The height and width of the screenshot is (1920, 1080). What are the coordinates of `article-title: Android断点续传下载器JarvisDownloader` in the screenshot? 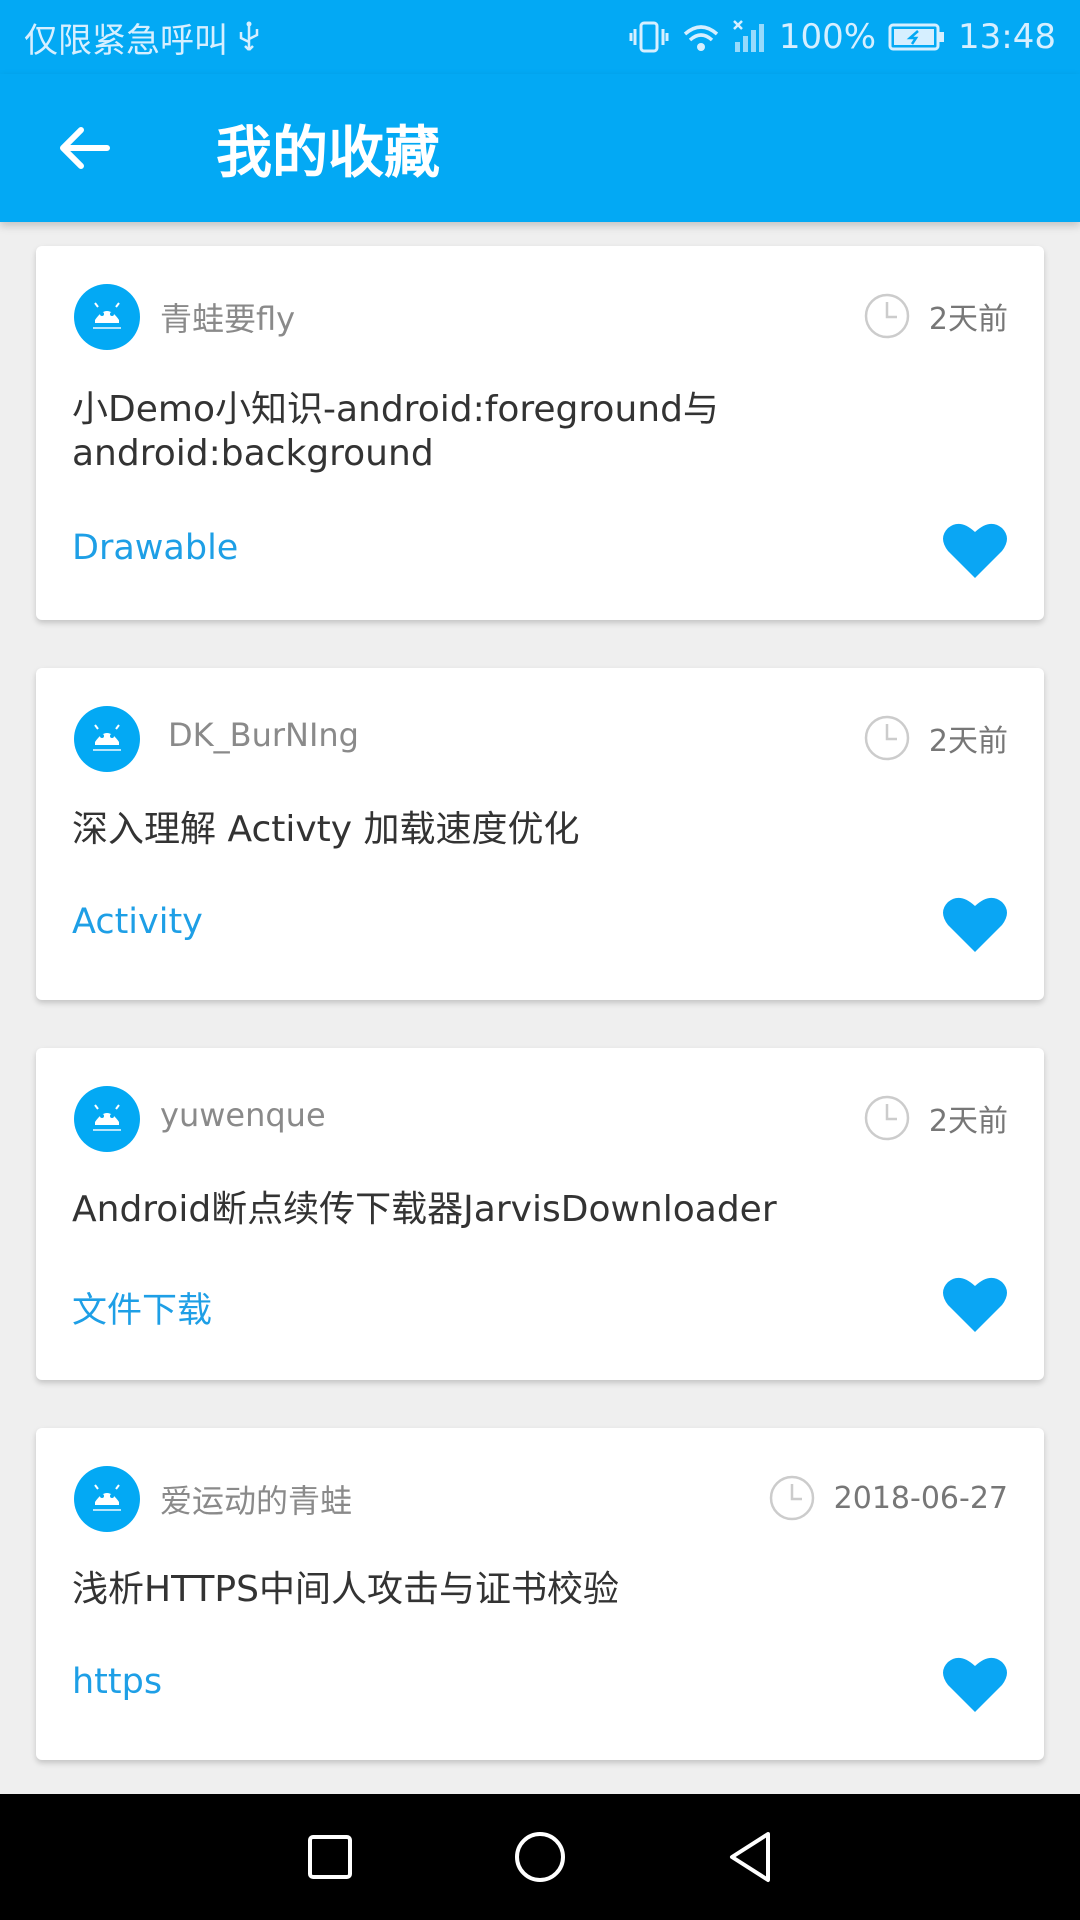 It's located at (528, 1210).